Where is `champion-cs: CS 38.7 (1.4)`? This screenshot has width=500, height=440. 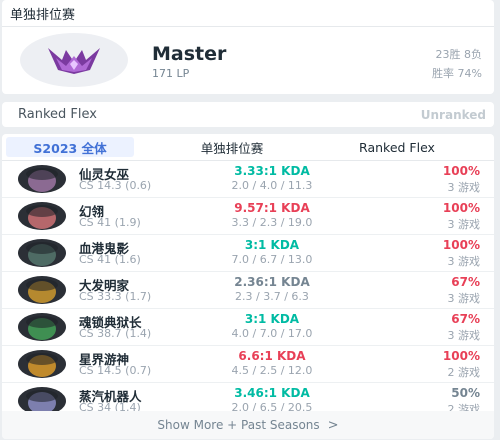
champion-cs: CS 38.7 (1.4) is located at coordinates (115, 333).